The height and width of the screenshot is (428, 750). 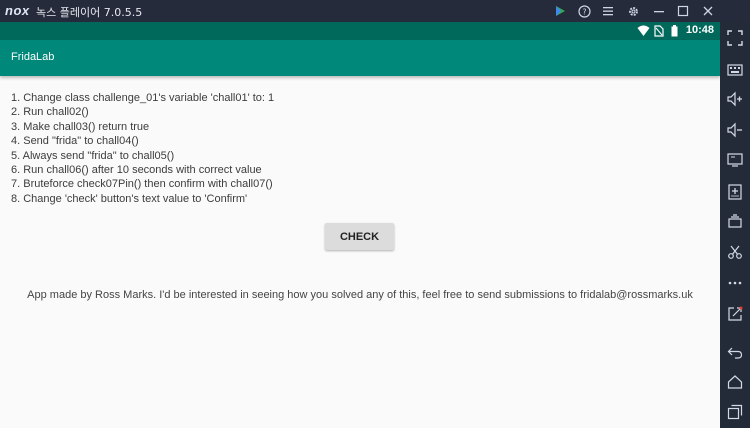 I want to click on apk-install-icon, so click(x=735, y=192).